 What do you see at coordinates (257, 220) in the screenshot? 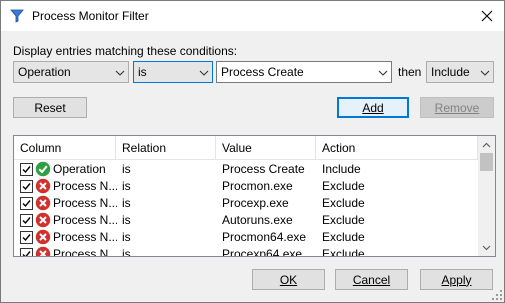
I see `cell-value: Autoruns.exe` at bounding box center [257, 220].